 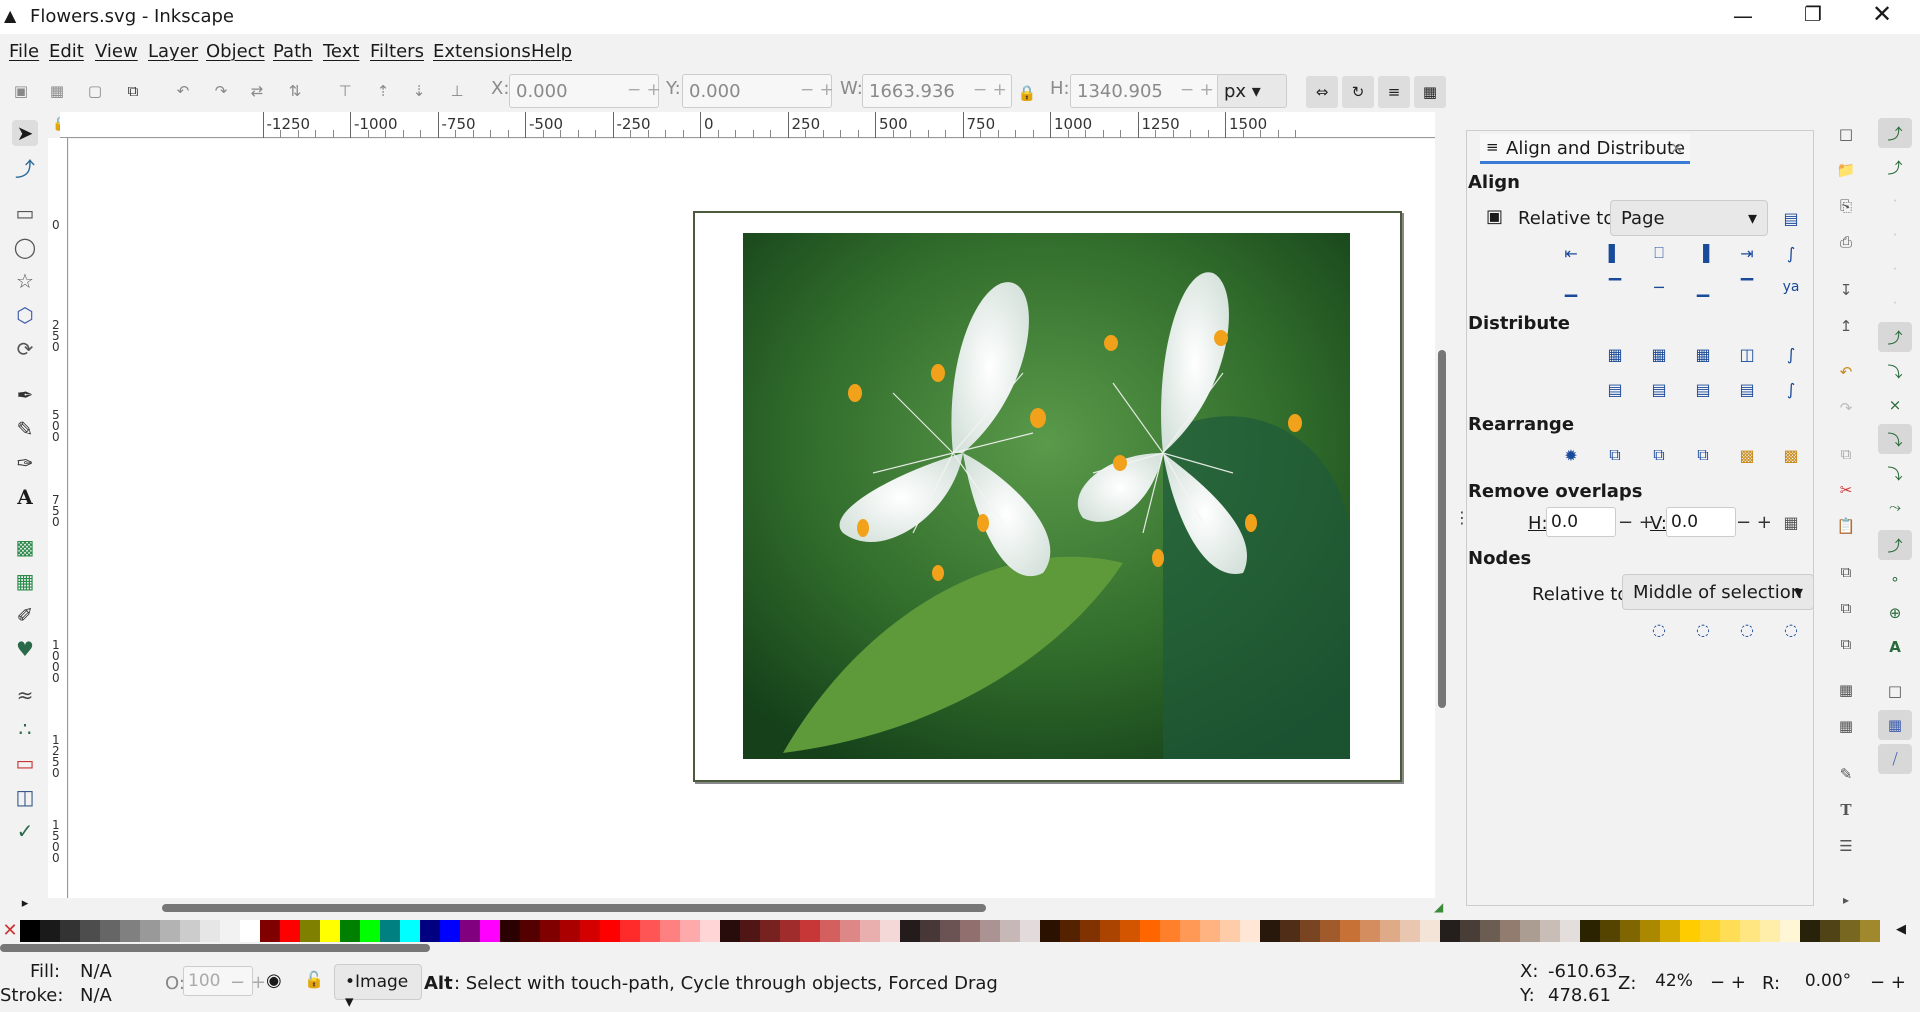 What do you see at coordinates (1895, 405) in the screenshot?
I see `snap-intersections-icon: ⨯` at bounding box center [1895, 405].